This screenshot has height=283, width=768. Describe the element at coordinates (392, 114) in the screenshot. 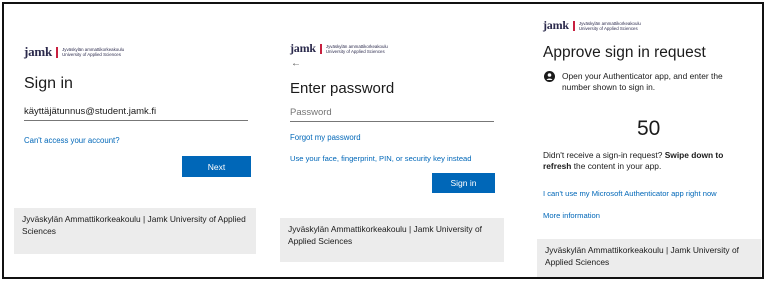

I see `password-input` at that location.